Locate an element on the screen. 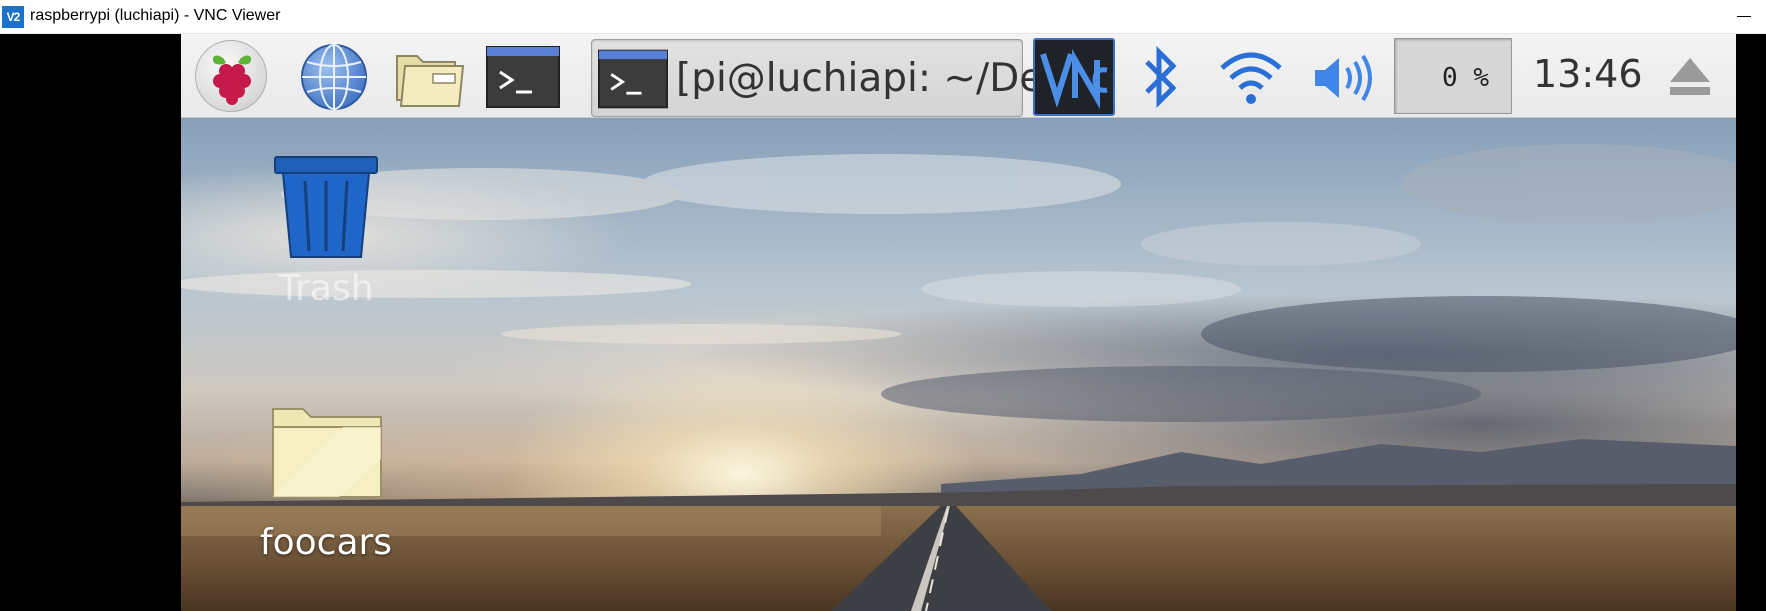  raspberry-pi-icon is located at coordinates (232, 80).